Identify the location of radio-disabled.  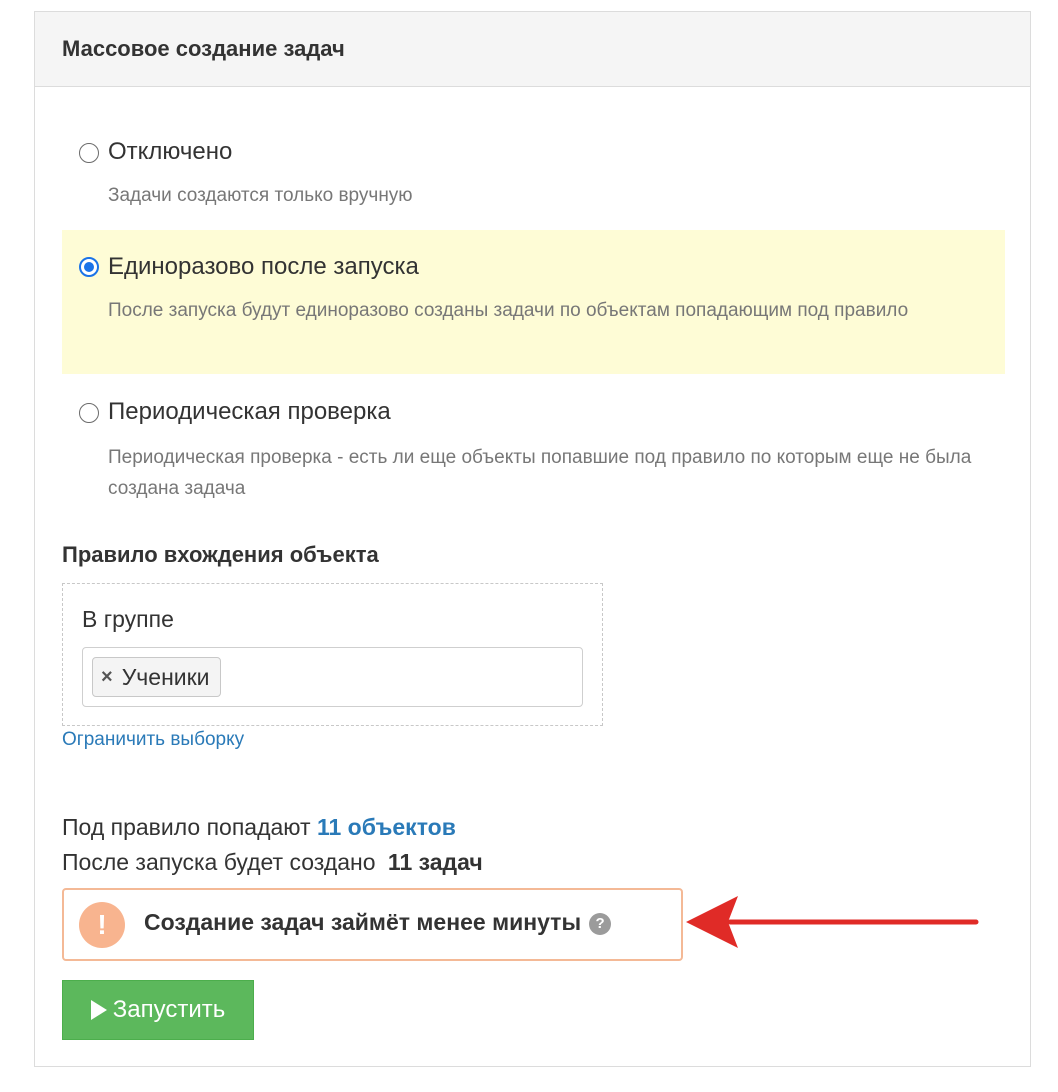
(89, 153).